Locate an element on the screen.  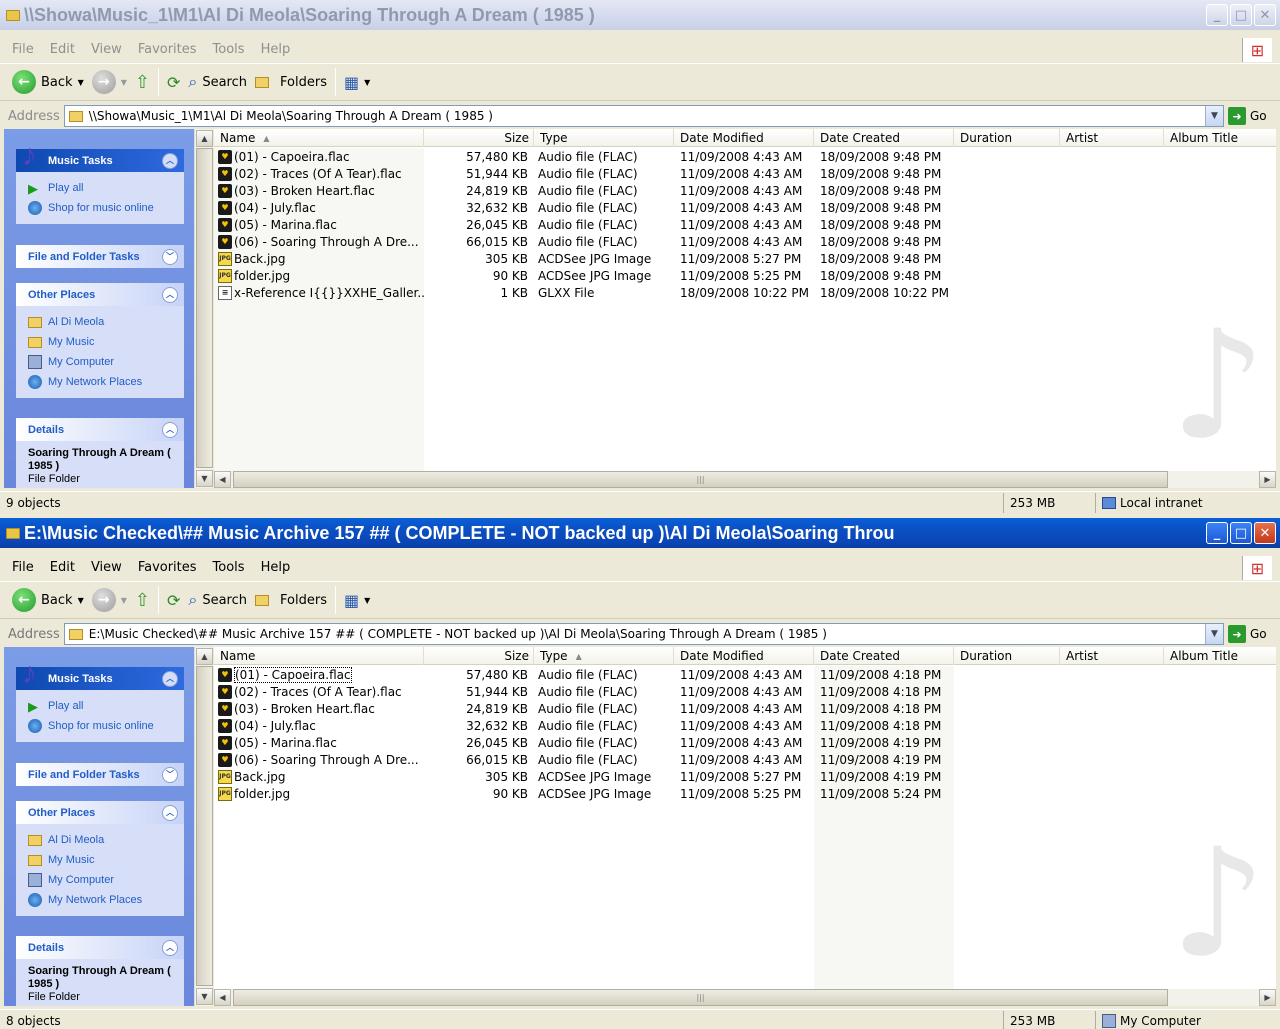
menu-file: File is located at coordinates (23, 49).